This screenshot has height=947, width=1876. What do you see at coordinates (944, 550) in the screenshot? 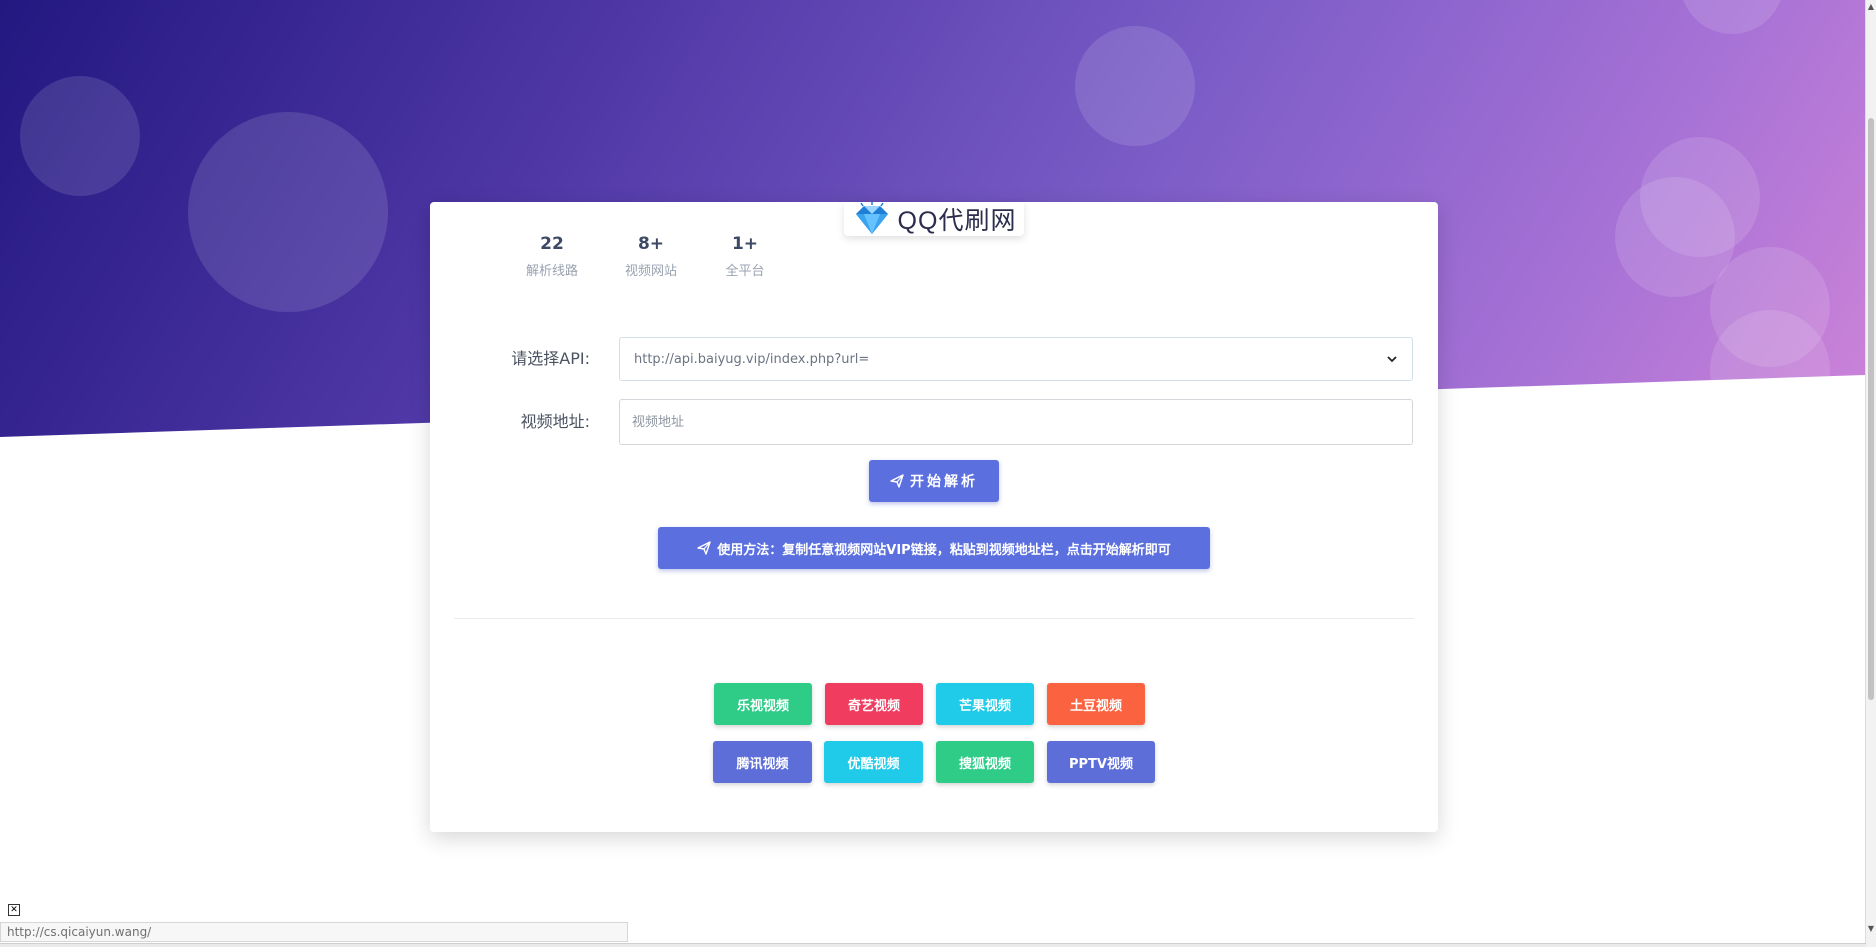
I see `usage-text: 使用方法：复制任意视频网站VIP链接，粘贴到视频地址栏，点击开始解析即可` at bounding box center [944, 550].